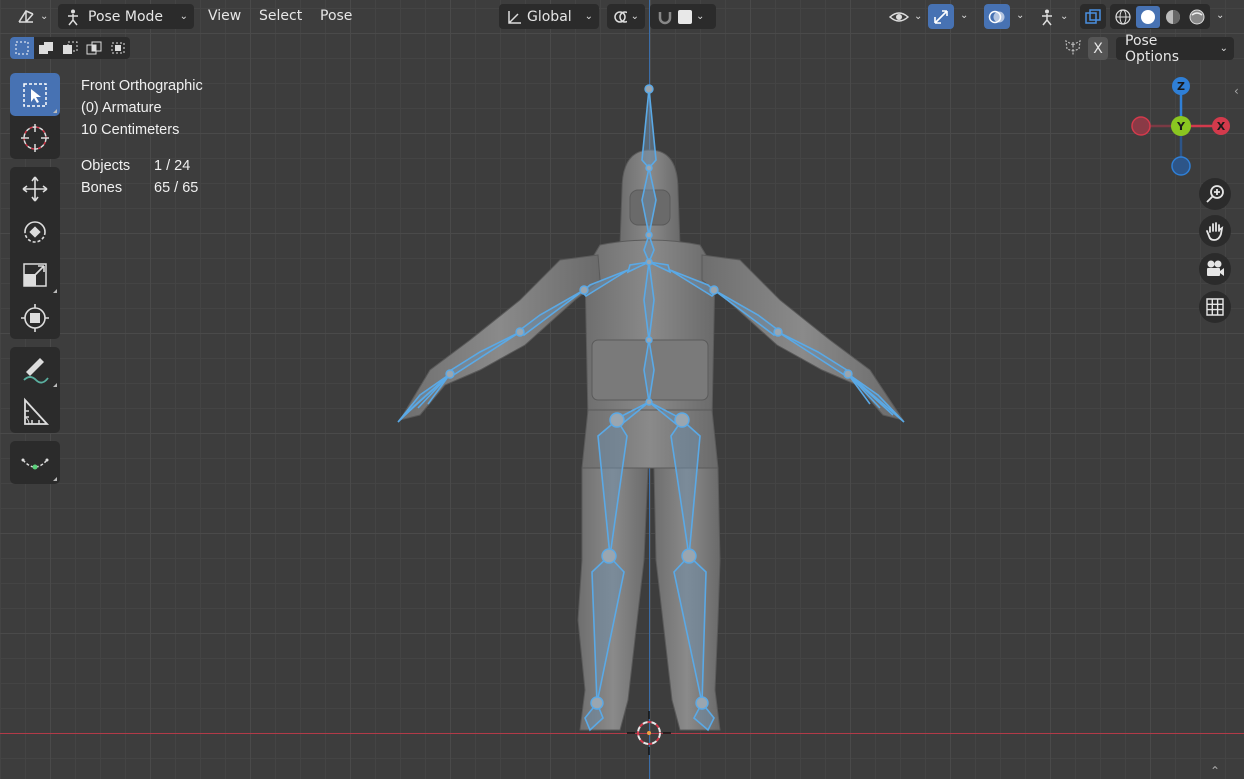  I want to click on zoom-button, so click(1215, 194).